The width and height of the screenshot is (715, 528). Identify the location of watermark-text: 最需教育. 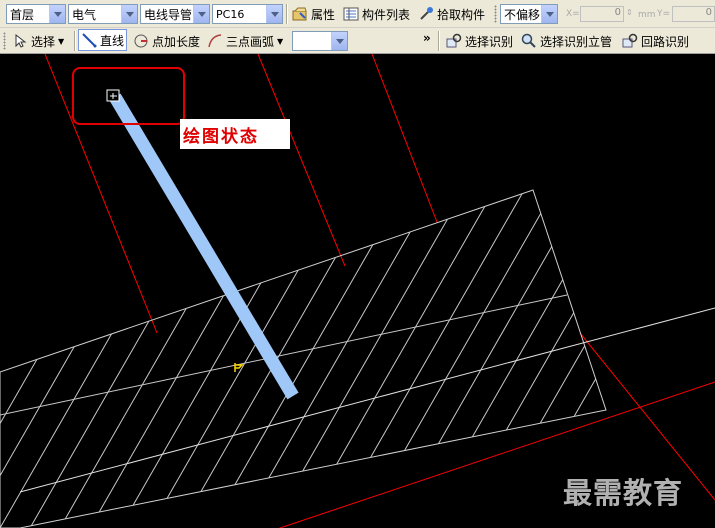
(623, 493).